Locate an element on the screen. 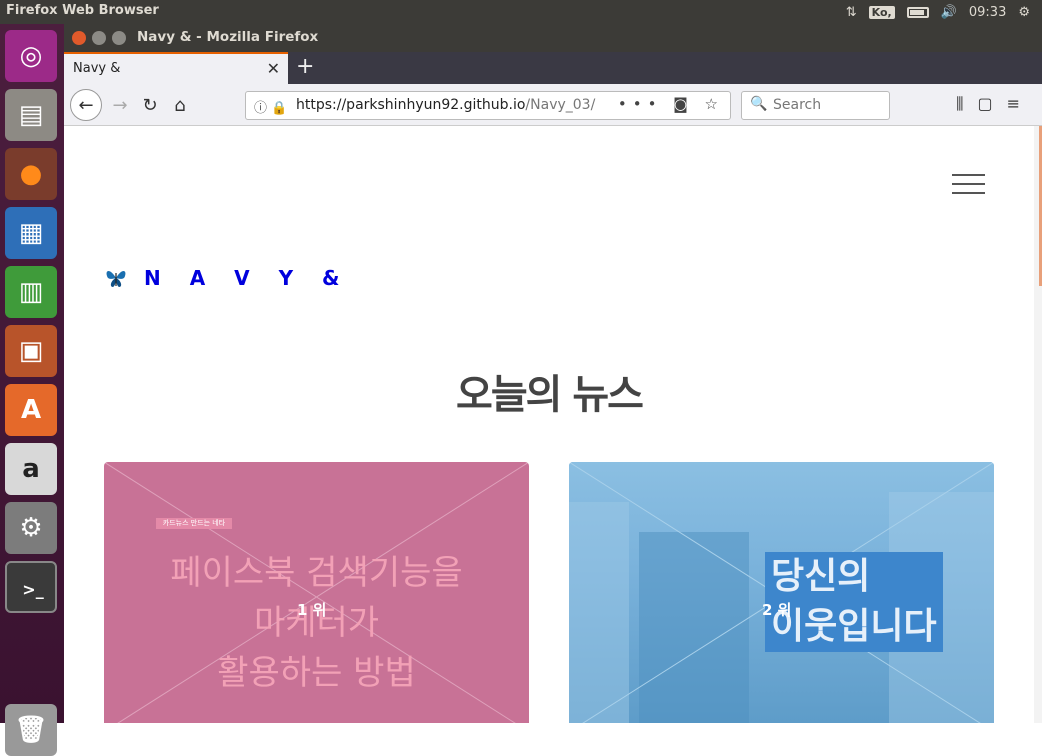  impress-launcher: ▣ is located at coordinates (31, 351).